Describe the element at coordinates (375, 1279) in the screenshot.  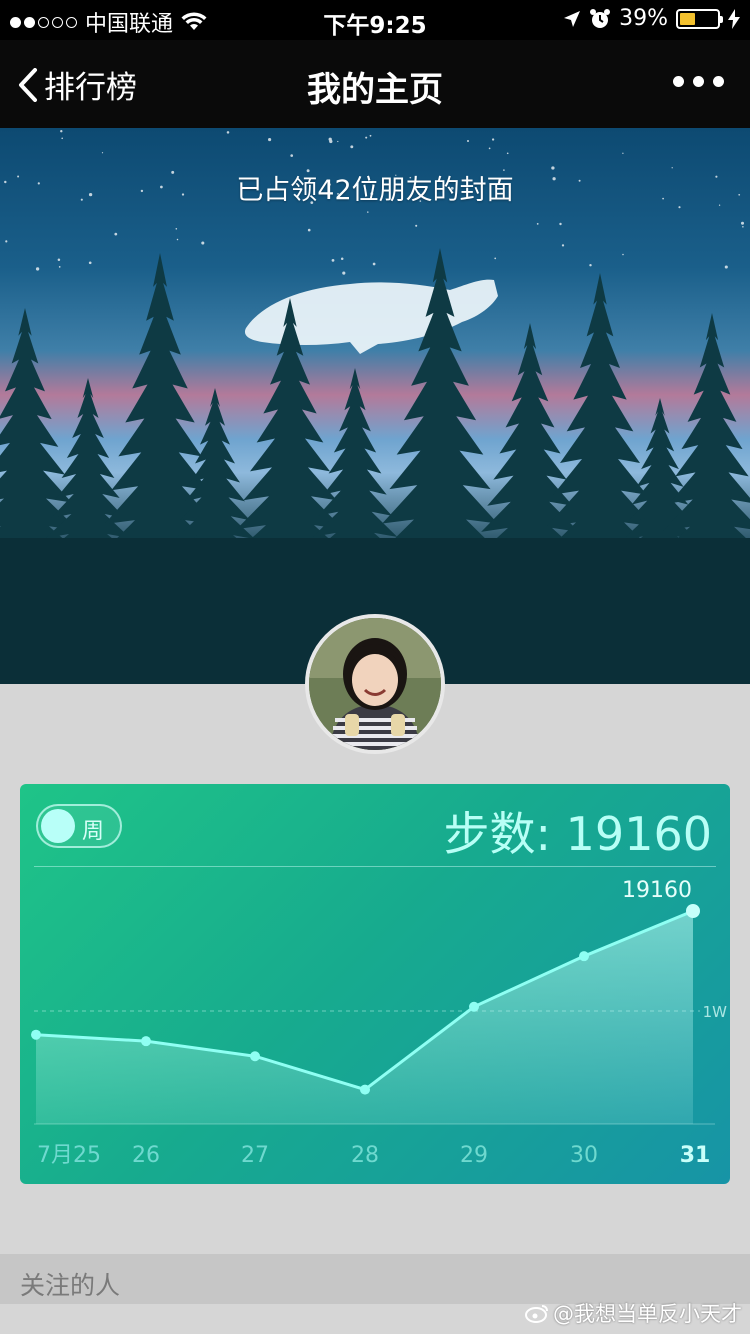
I see `following-section-header: 关注的人` at that location.